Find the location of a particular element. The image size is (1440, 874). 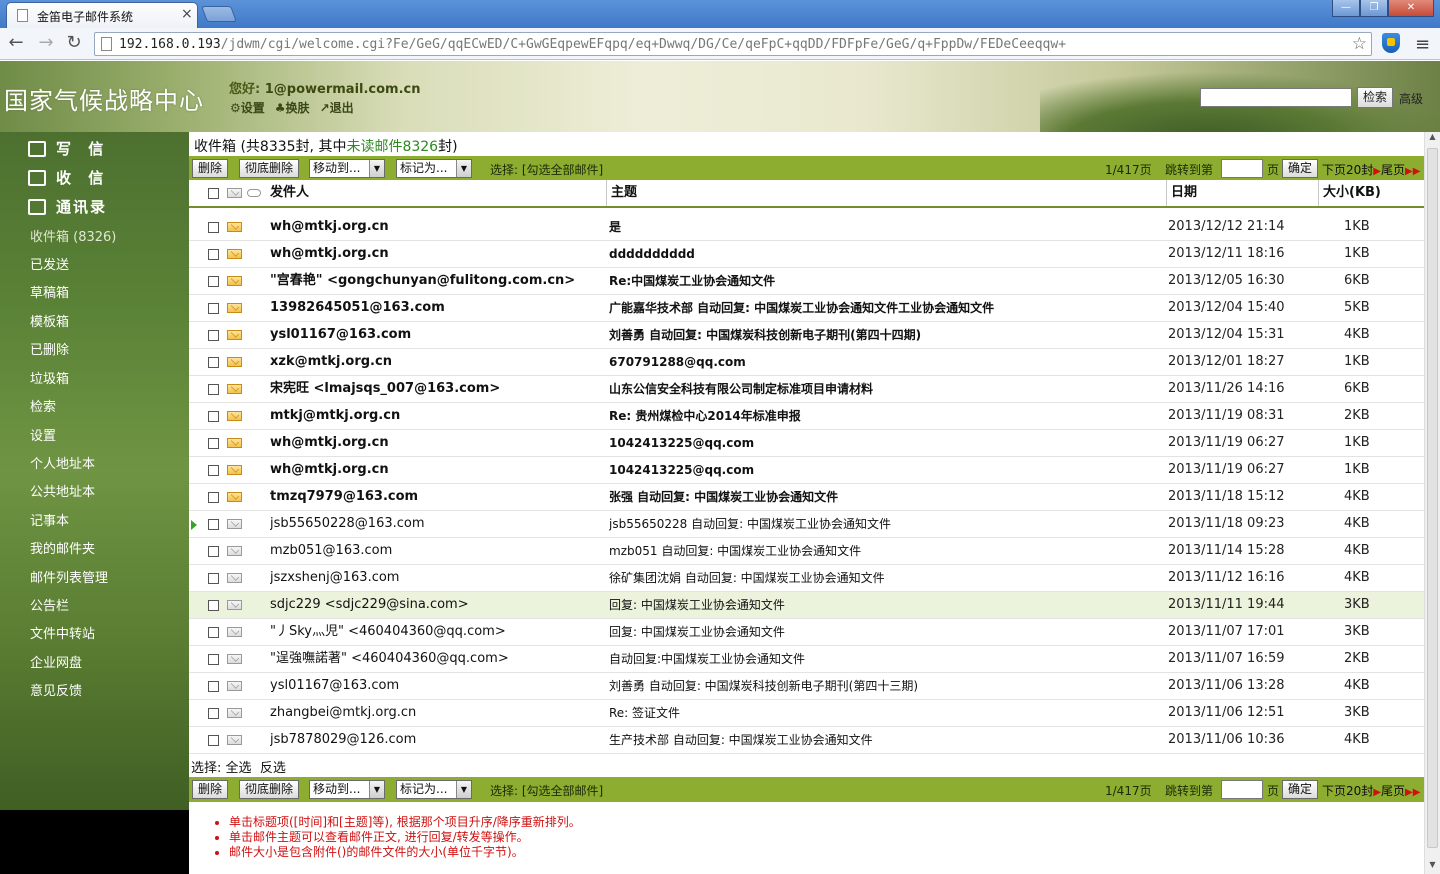

back-arrow-icon: ← is located at coordinates (16, 43).